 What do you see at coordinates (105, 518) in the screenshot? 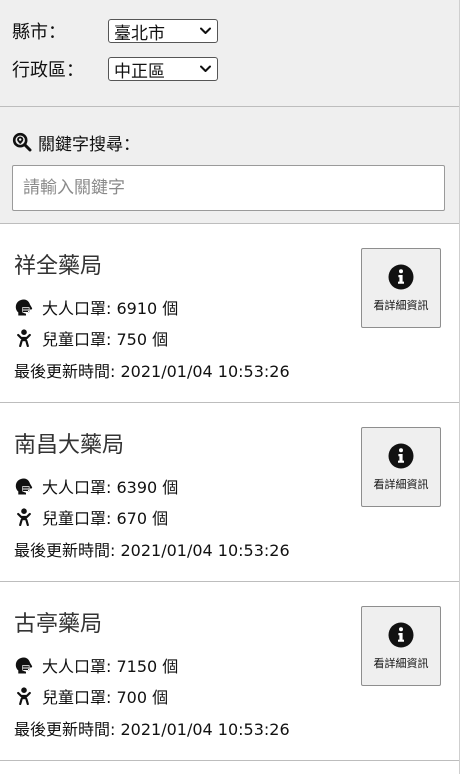
I see `child-mask-count: 兒童口罩: 670 個` at bounding box center [105, 518].